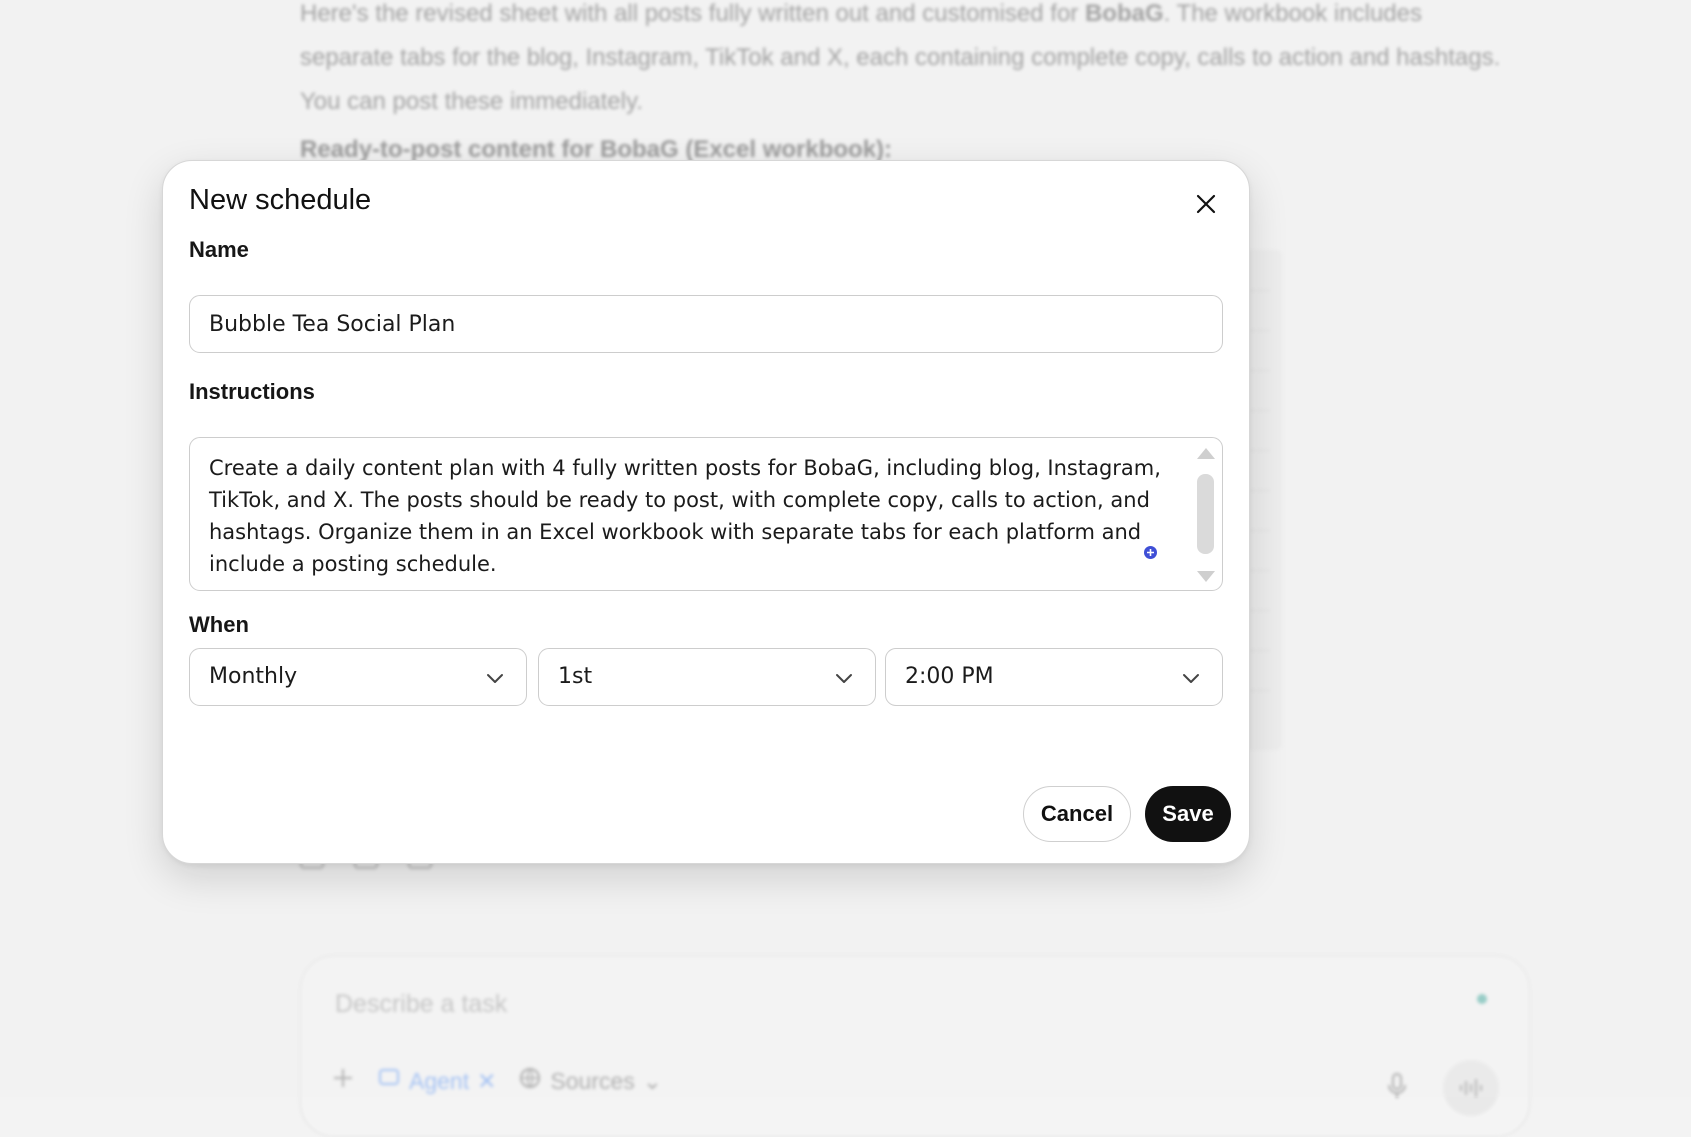 This screenshot has height=1137, width=1691. What do you see at coordinates (358, 677) in the screenshot?
I see `frequency-select: Monthly` at bounding box center [358, 677].